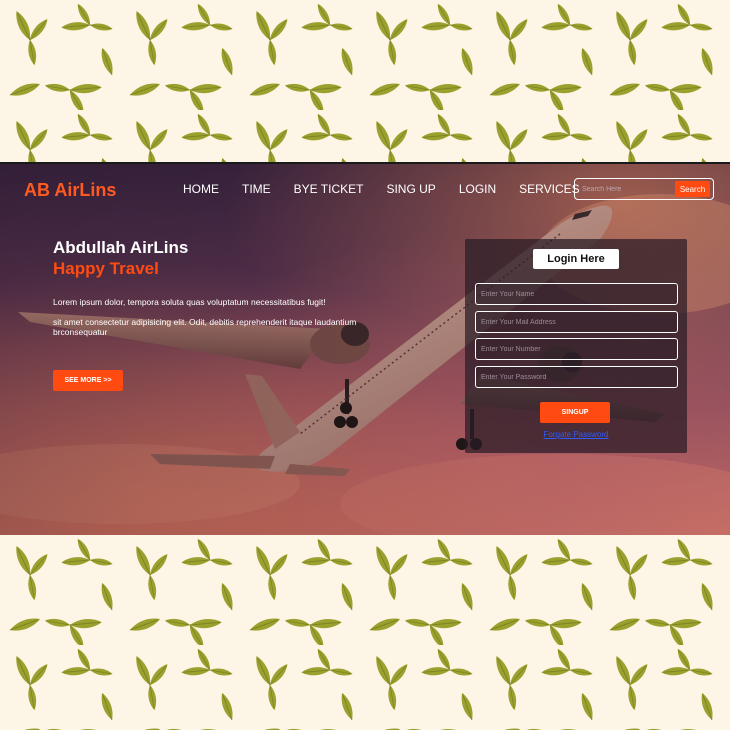 This screenshot has width=730, height=730. What do you see at coordinates (477, 189) in the screenshot?
I see `nav-login: LOGIN` at bounding box center [477, 189].